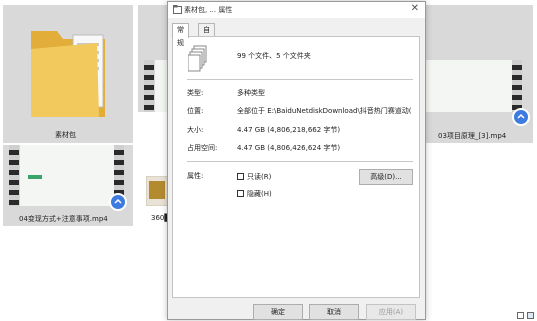 The height and width of the screenshot is (321, 537). Describe the element at coordinates (259, 194) in the screenshot. I see `hidden-label: 隐藏(H)` at that location.